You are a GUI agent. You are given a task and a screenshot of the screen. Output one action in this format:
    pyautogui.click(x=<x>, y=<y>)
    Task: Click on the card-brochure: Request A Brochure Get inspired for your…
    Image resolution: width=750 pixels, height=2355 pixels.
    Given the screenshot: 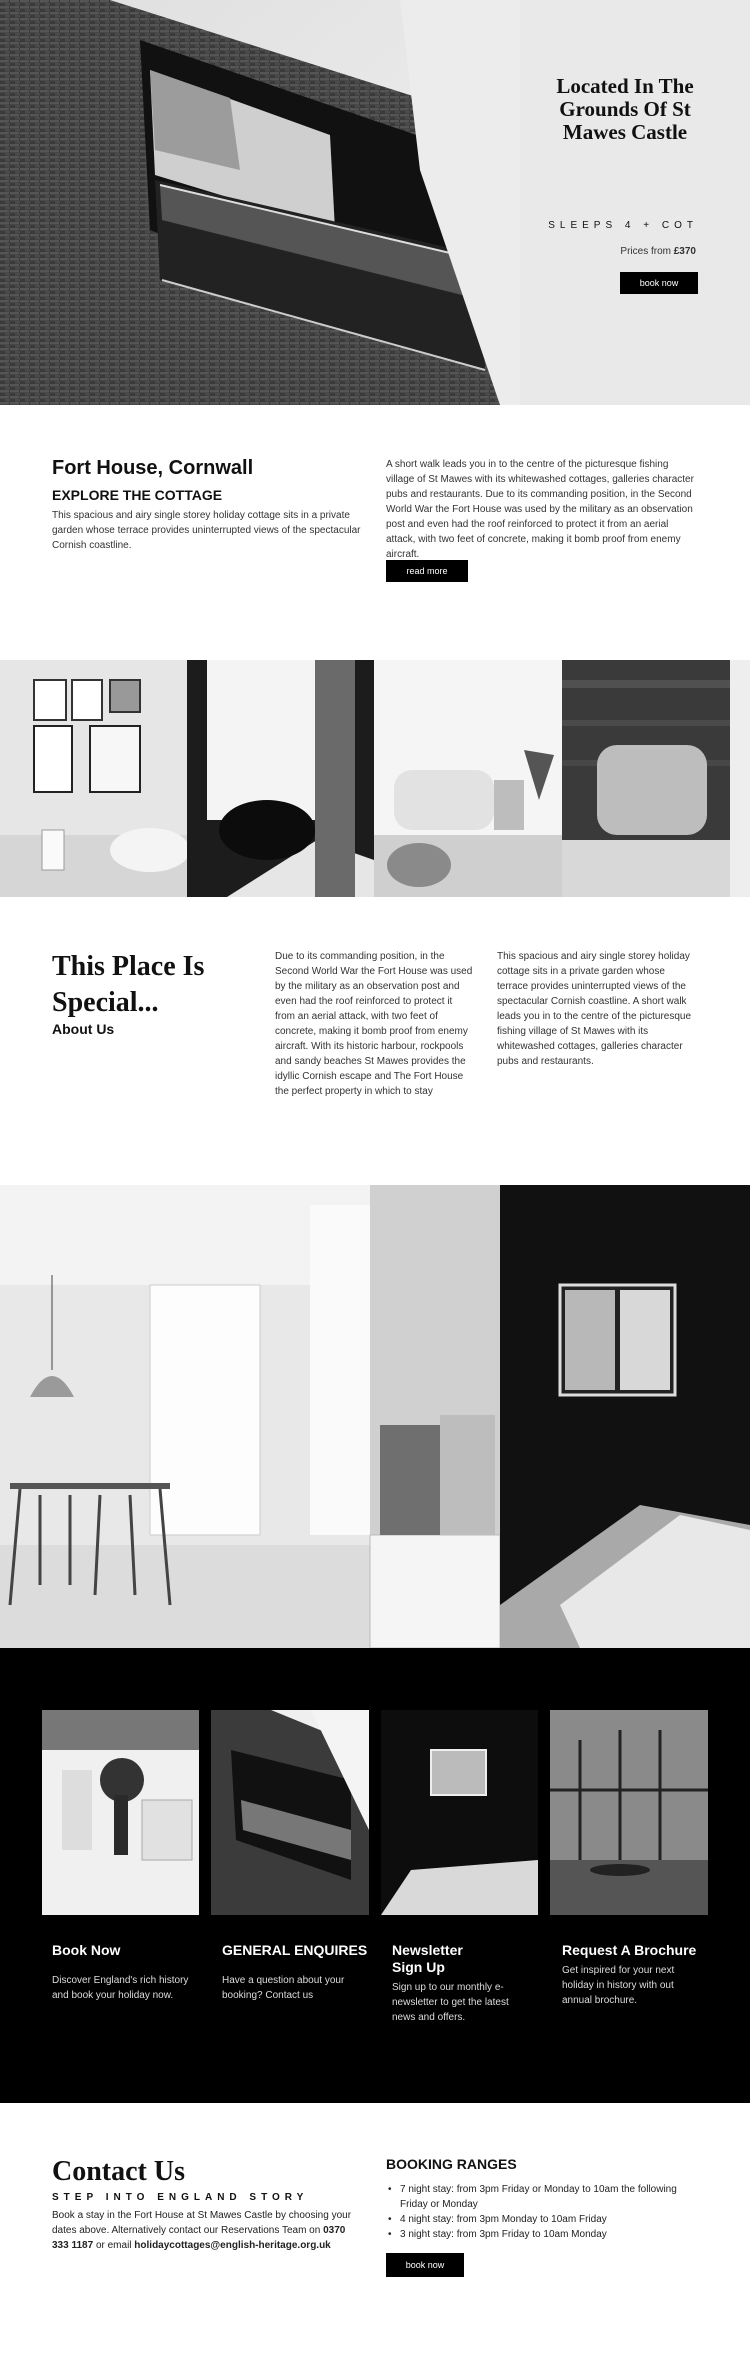 What is the action you would take?
    pyautogui.click(x=629, y=1975)
    